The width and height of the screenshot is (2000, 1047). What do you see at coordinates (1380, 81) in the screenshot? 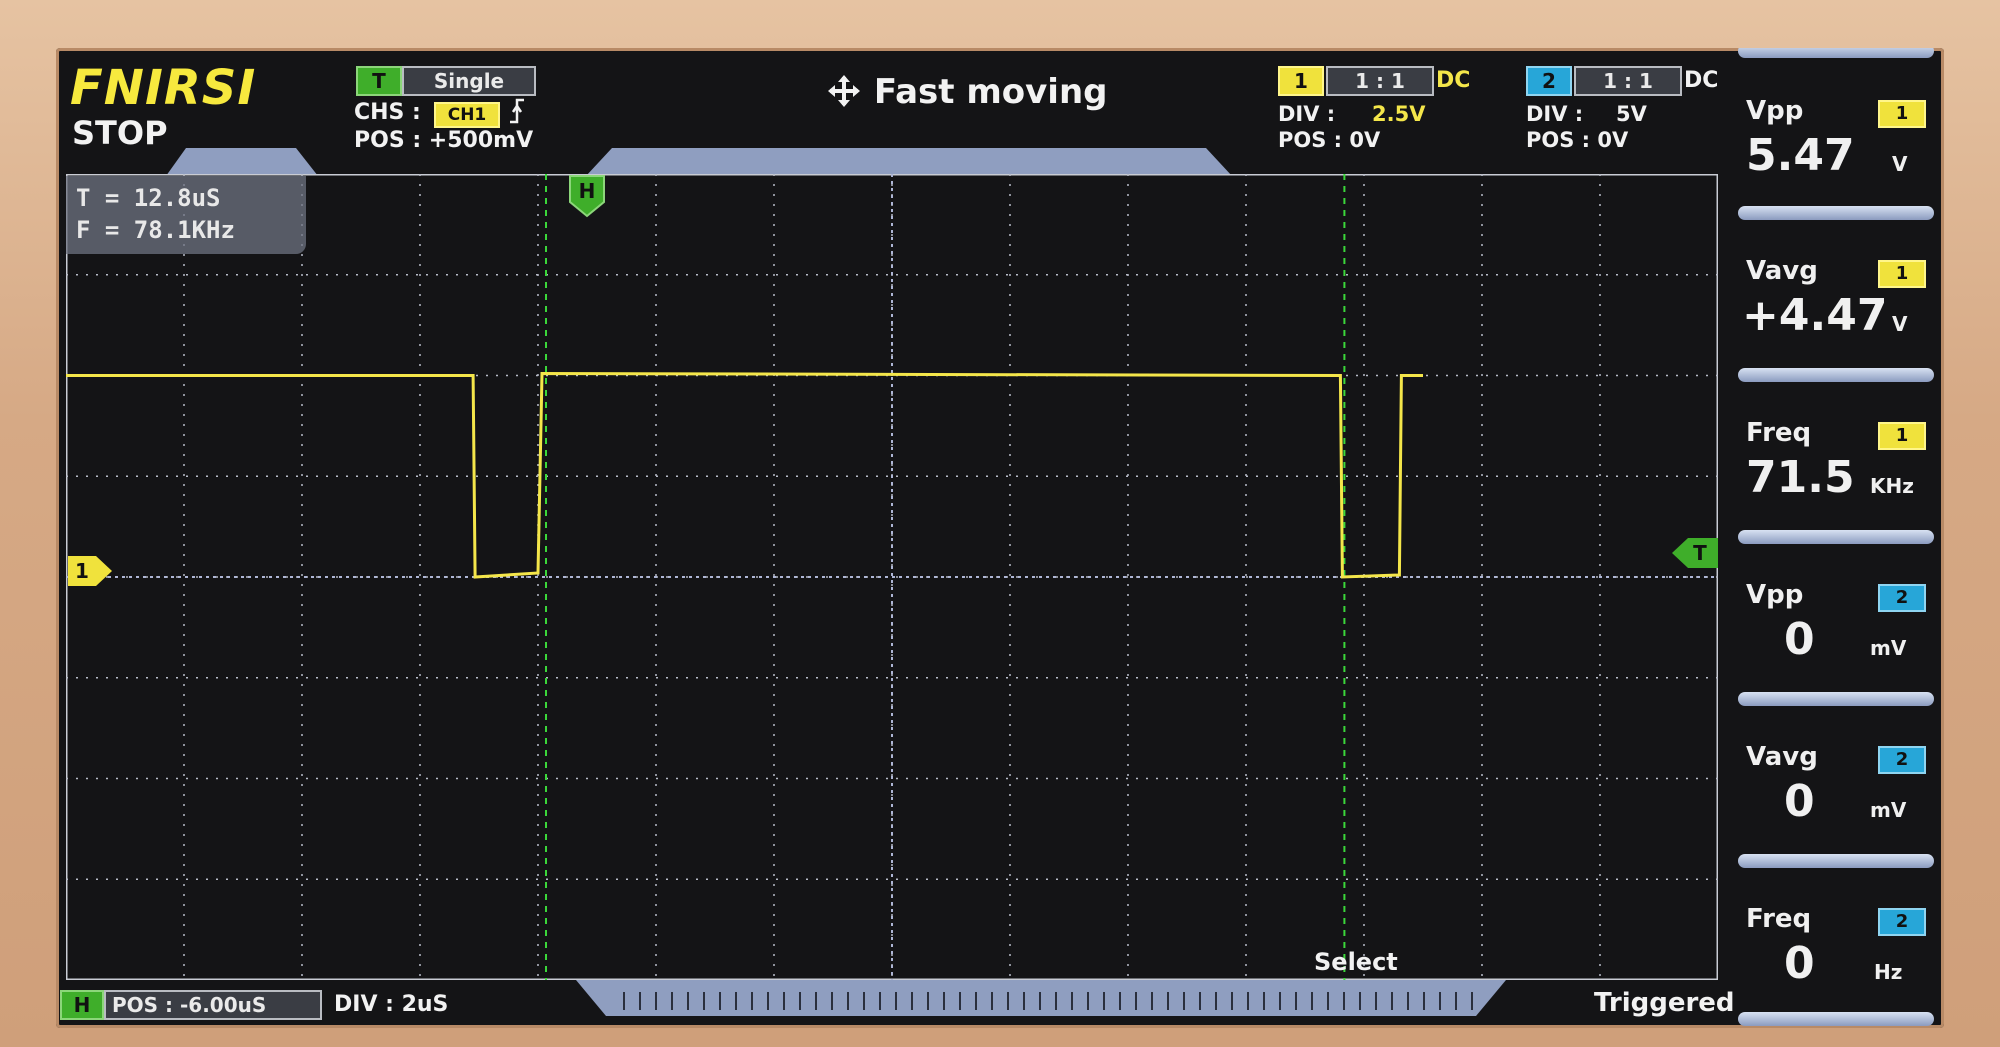
I see `ch1-probe: 1` at bounding box center [1380, 81].